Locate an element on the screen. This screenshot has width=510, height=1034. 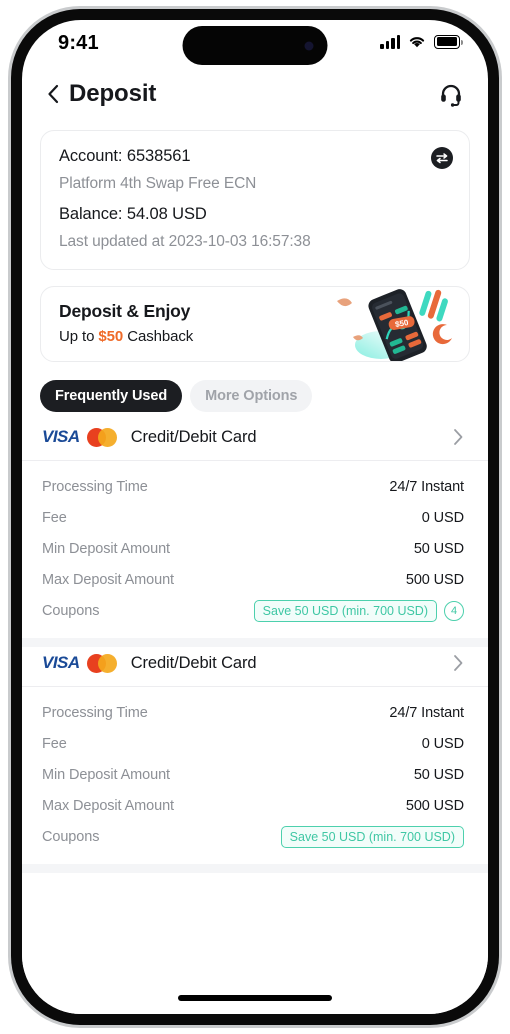
dynamic-island is located at coordinates (255, 45).